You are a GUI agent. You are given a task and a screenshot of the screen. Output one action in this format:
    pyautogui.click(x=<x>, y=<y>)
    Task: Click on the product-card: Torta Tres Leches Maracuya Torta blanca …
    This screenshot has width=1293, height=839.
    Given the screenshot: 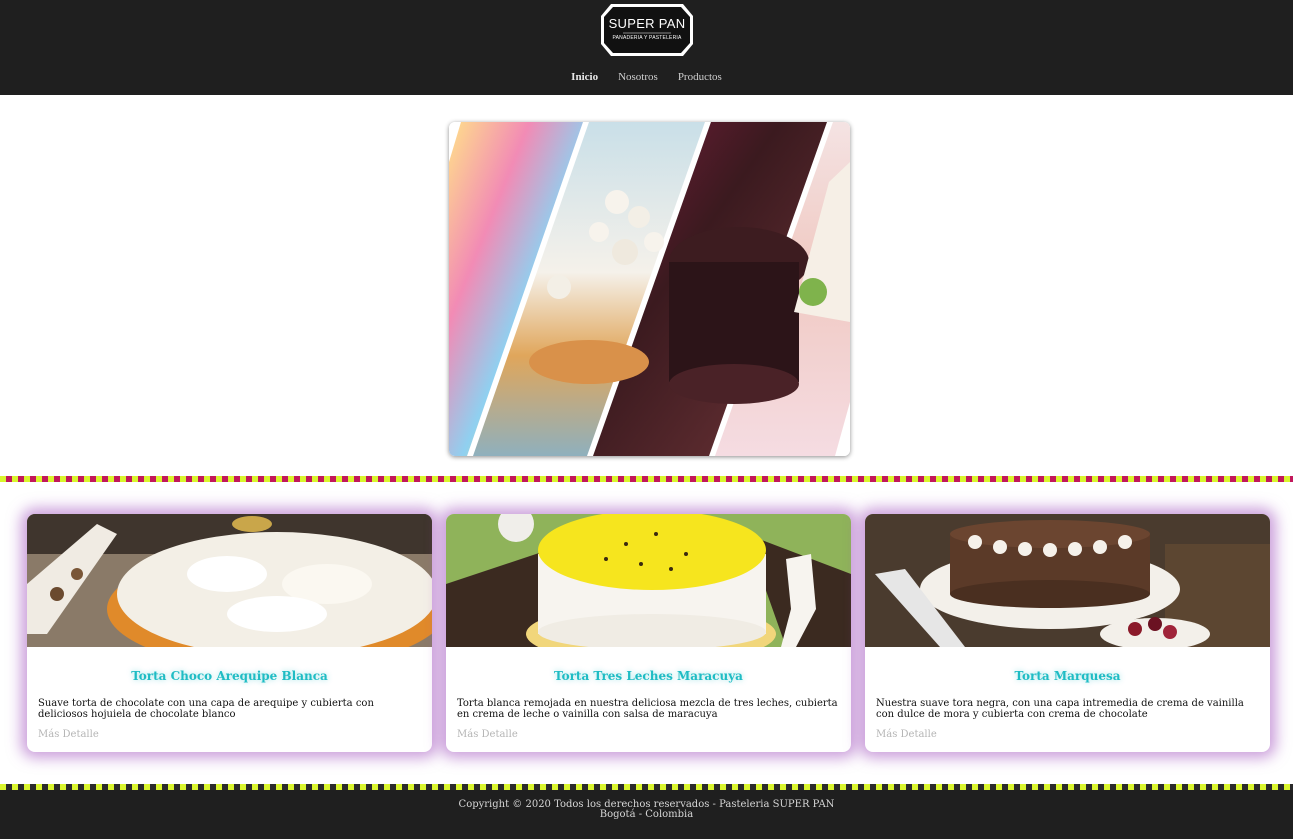 What is the action you would take?
    pyautogui.click(x=648, y=633)
    